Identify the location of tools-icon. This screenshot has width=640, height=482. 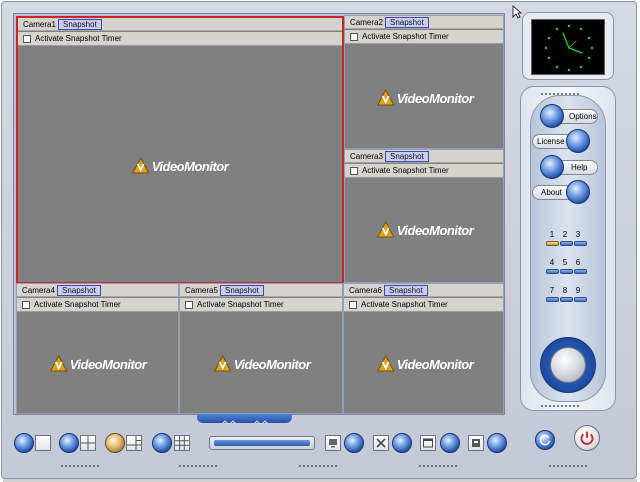
(381, 443).